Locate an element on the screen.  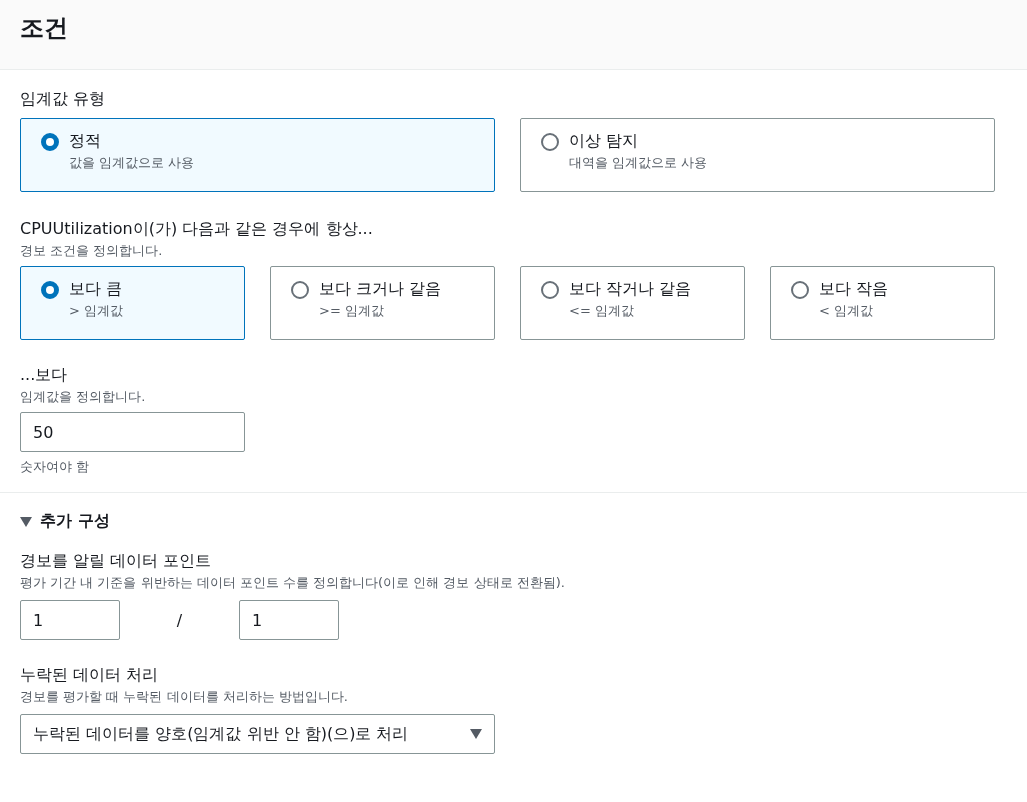
option-title: 보다 크거나 같음 is located at coordinates (380, 289).